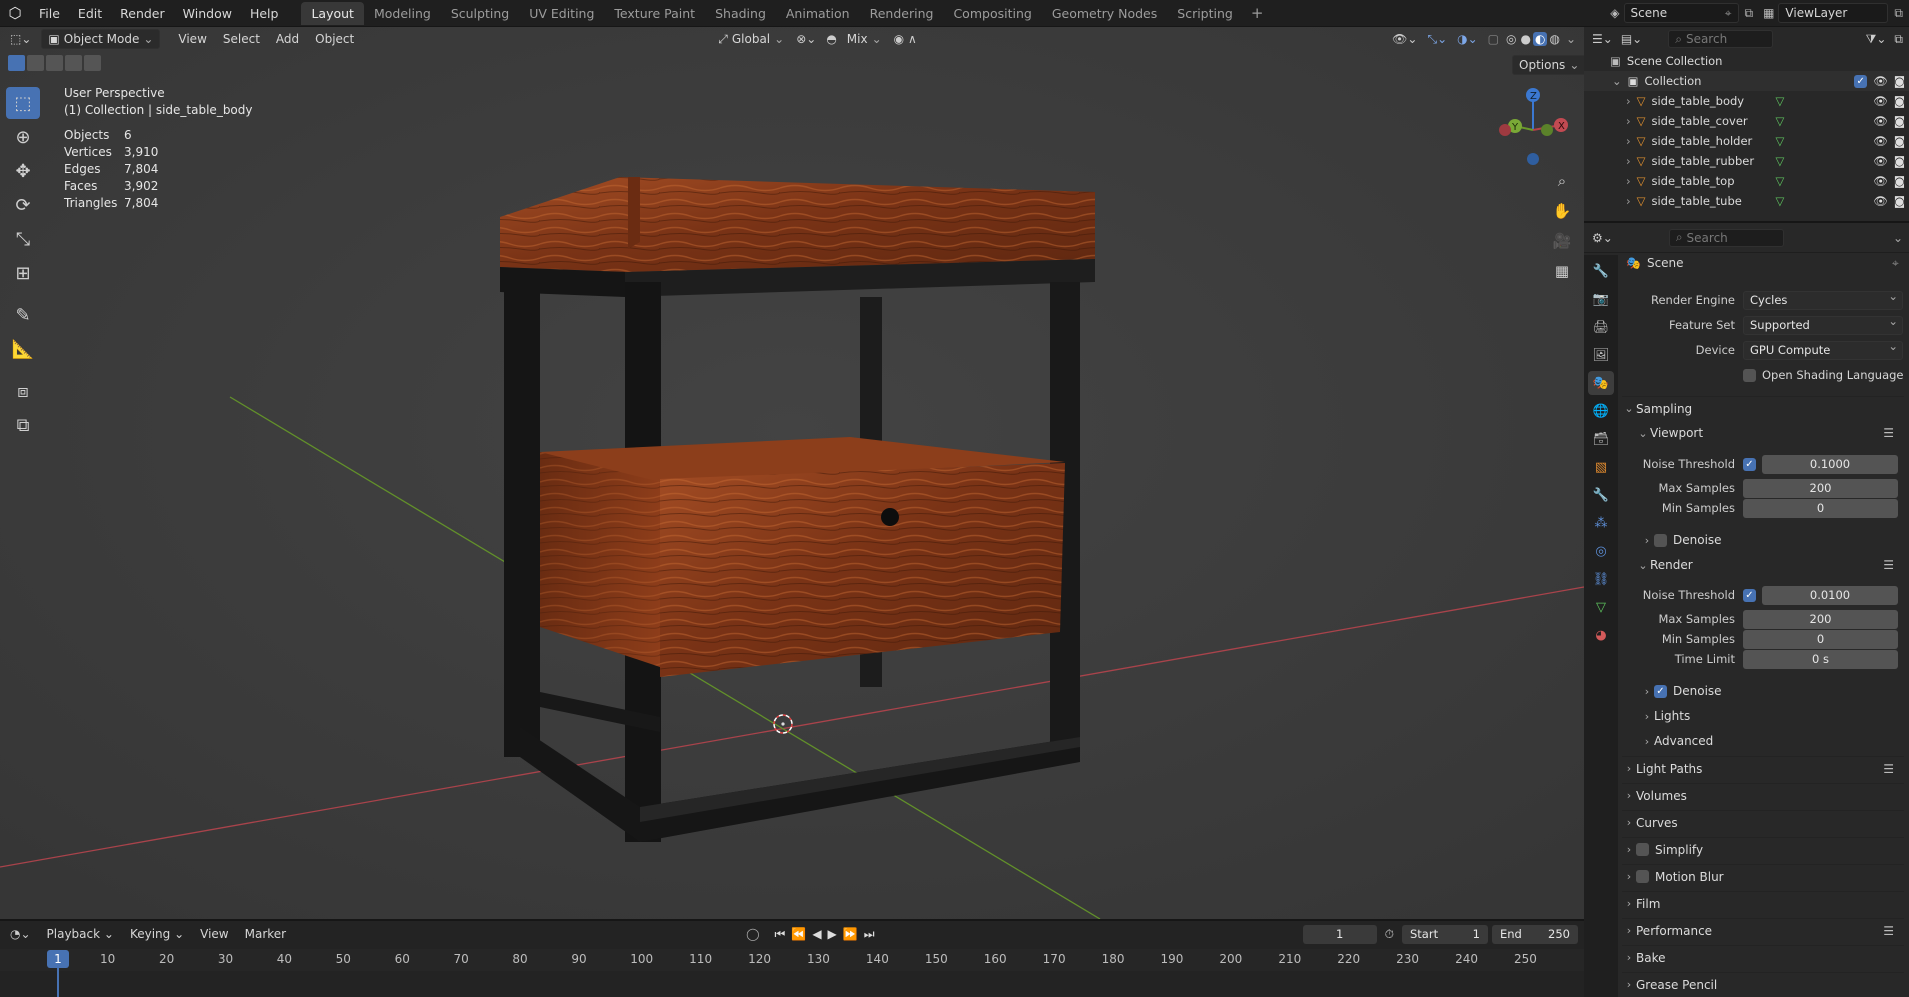 The width and height of the screenshot is (1909, 997). Describe the element at coordinates (1763, 903) in the screenshot. I see `panel-film: › Film` at that location.